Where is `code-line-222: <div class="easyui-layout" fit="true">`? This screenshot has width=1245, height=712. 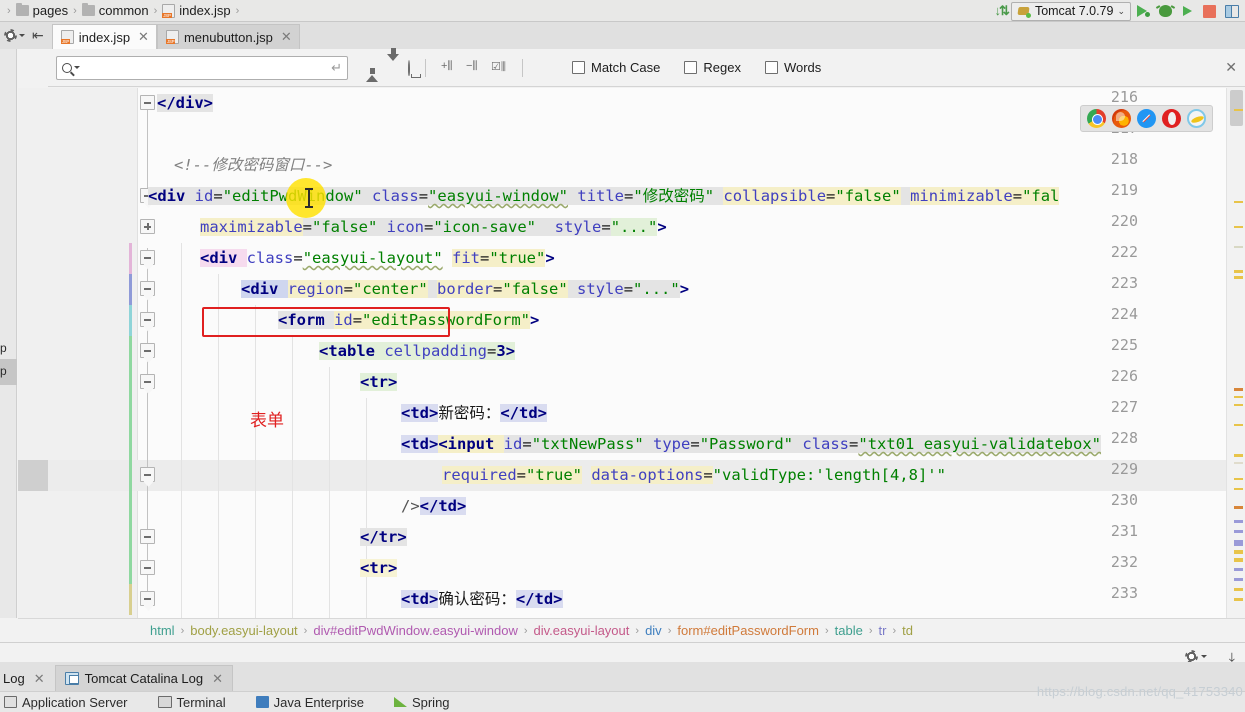 code-line-222: <div class="easyui-layout" fit="true"> is located at coordinates (377, 258).